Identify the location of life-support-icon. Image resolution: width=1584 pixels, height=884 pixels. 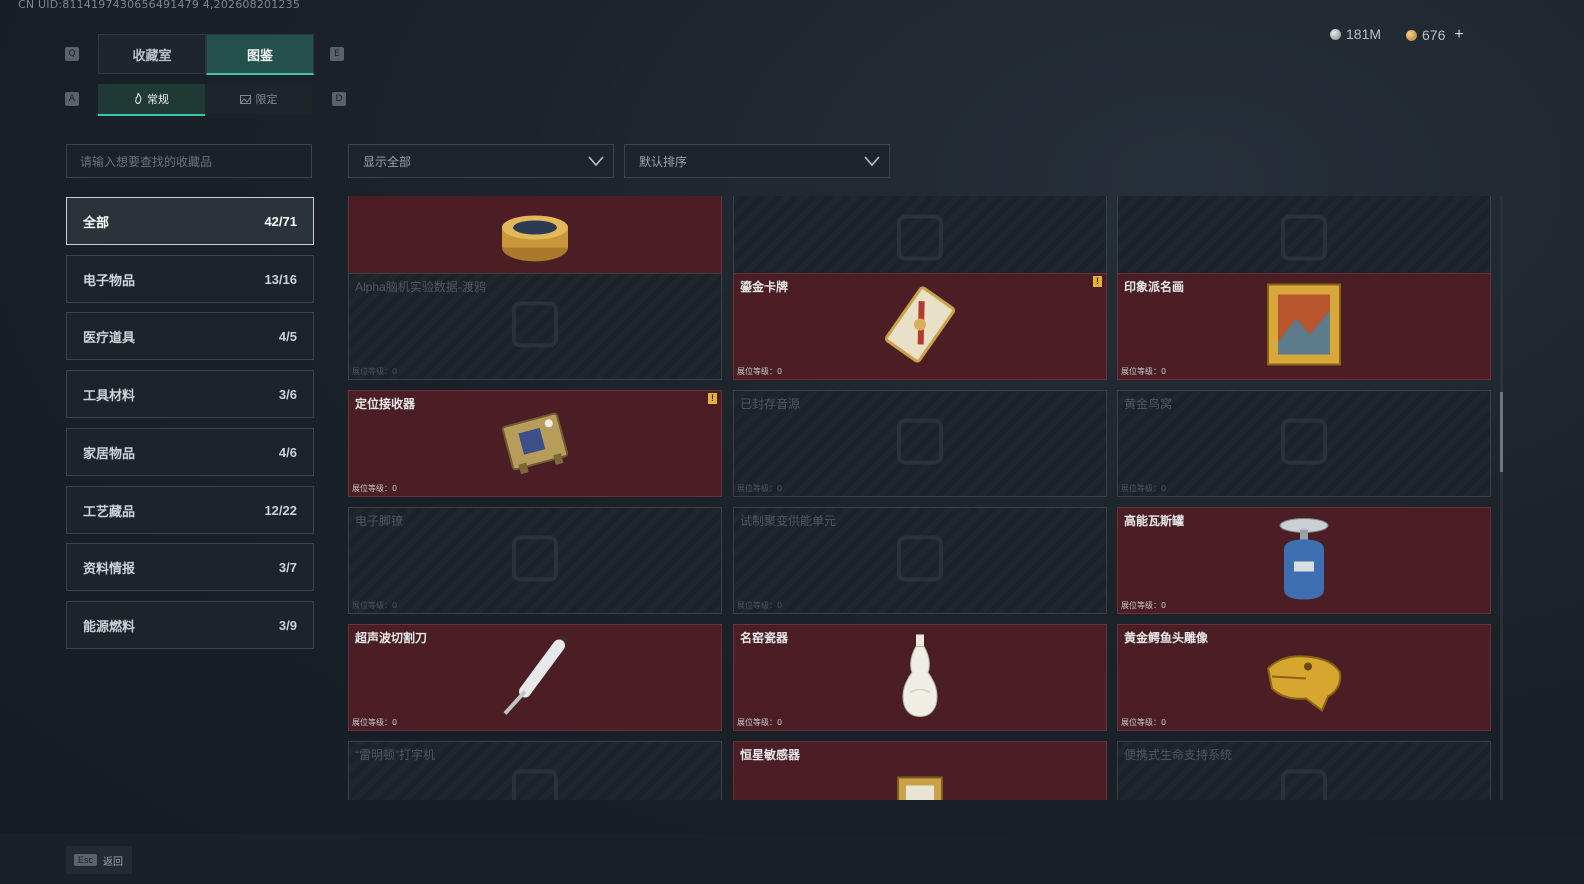
(1304, 778).